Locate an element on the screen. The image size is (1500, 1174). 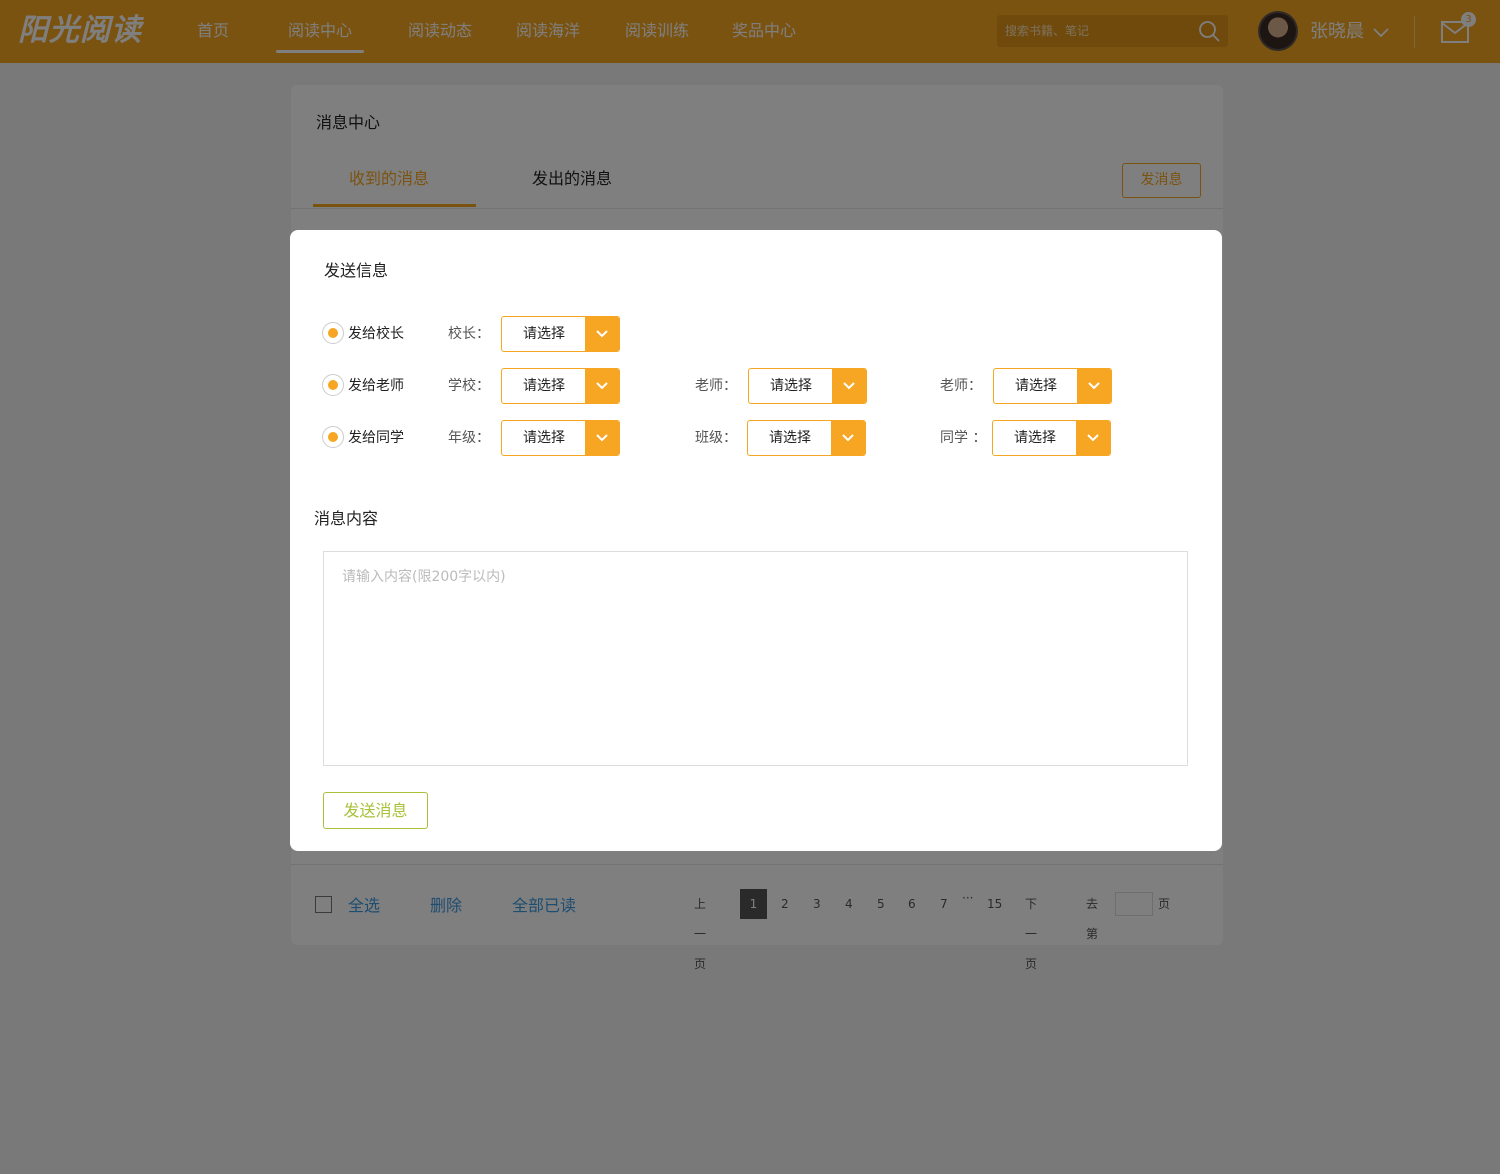
teacher-label-2: 老师： is located at coordinates (961, 386).